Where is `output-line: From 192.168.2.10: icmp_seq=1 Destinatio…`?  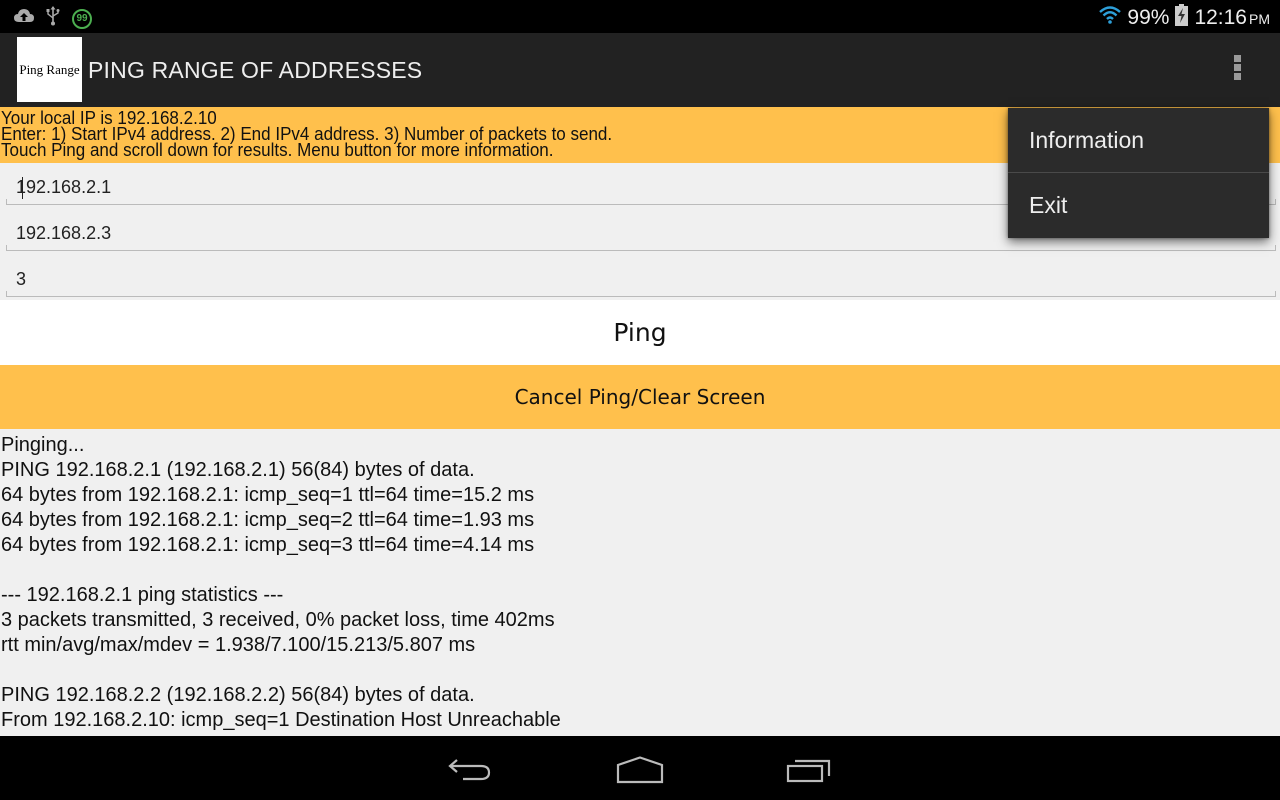
output-line: From 192.168.2.10: icmp_seq=1 Destinatio… is located at coordinates (281, 720).